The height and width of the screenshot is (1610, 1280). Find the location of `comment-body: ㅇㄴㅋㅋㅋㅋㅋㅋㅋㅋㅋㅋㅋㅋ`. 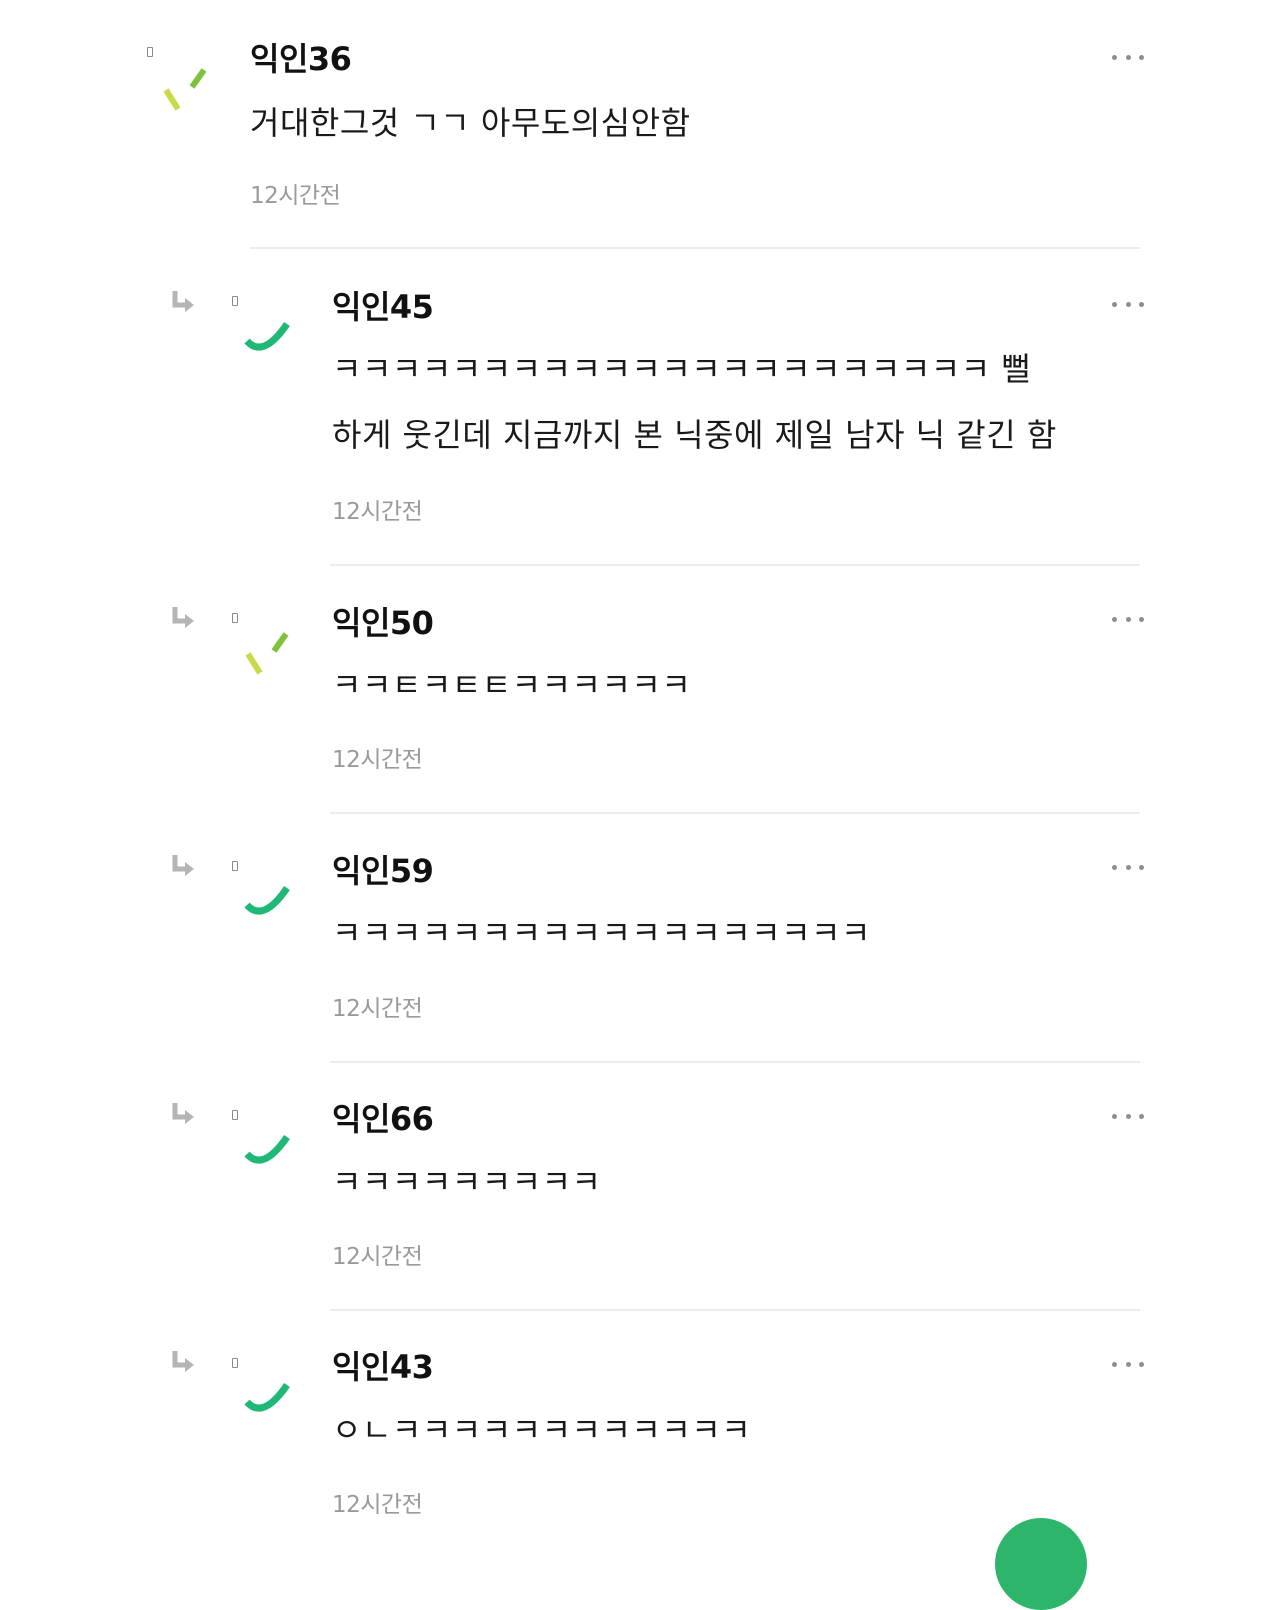

comment-body: ㅇㄴㅋㅋㅋㅋㅋㅋㅋㅋㅋㅋㅋㅋ is located at coordinates (541, 1430).